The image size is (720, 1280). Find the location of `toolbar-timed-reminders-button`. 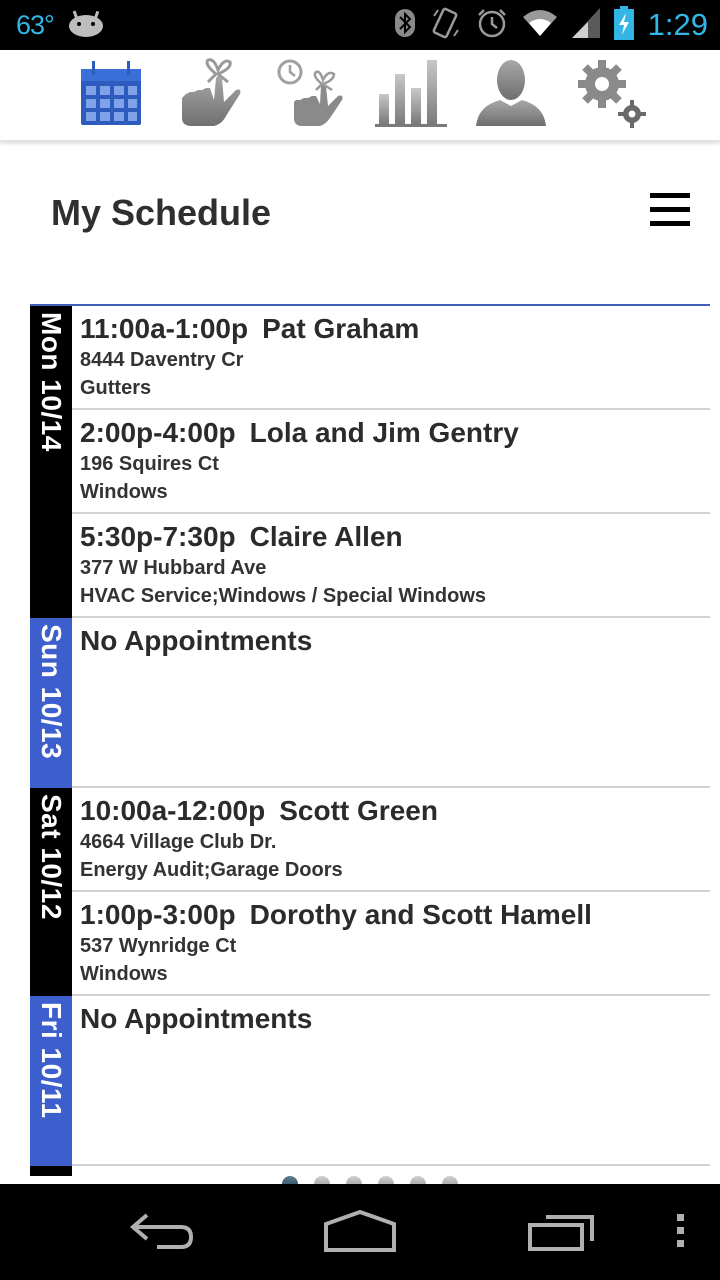

toolbar-timed-reminders-button is located at coordinates (311, 95).